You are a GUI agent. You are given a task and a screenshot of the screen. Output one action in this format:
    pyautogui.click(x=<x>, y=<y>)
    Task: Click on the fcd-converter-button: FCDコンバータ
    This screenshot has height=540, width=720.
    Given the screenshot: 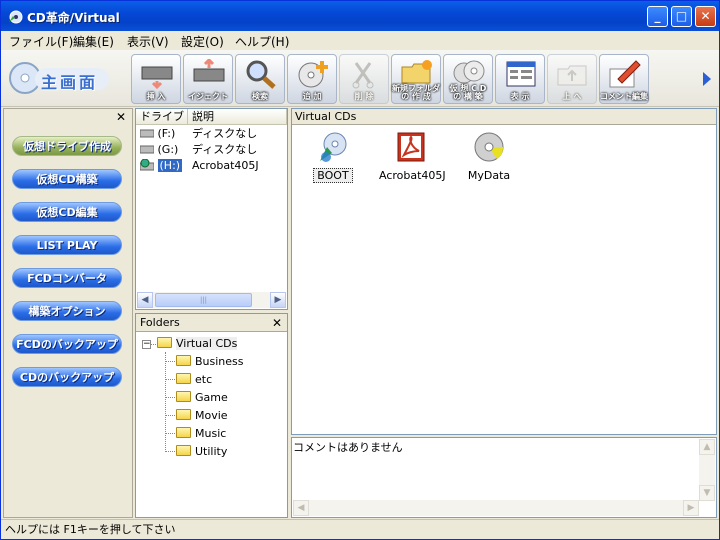 What is the action you would take?
    pyautogui.click(x=67, y=278)
    